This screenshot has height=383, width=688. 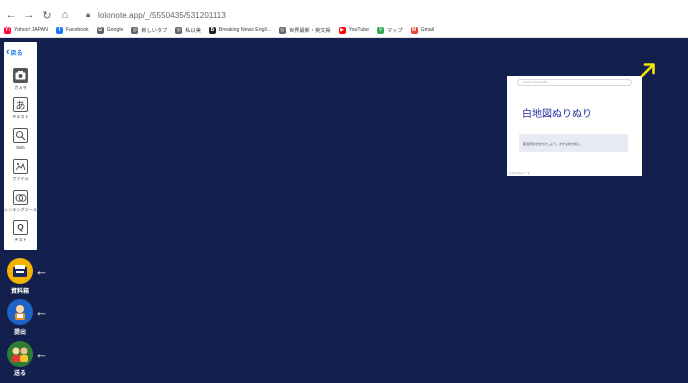 I want to click on bookmark-label: YouTube, so click(x=358, y=30).